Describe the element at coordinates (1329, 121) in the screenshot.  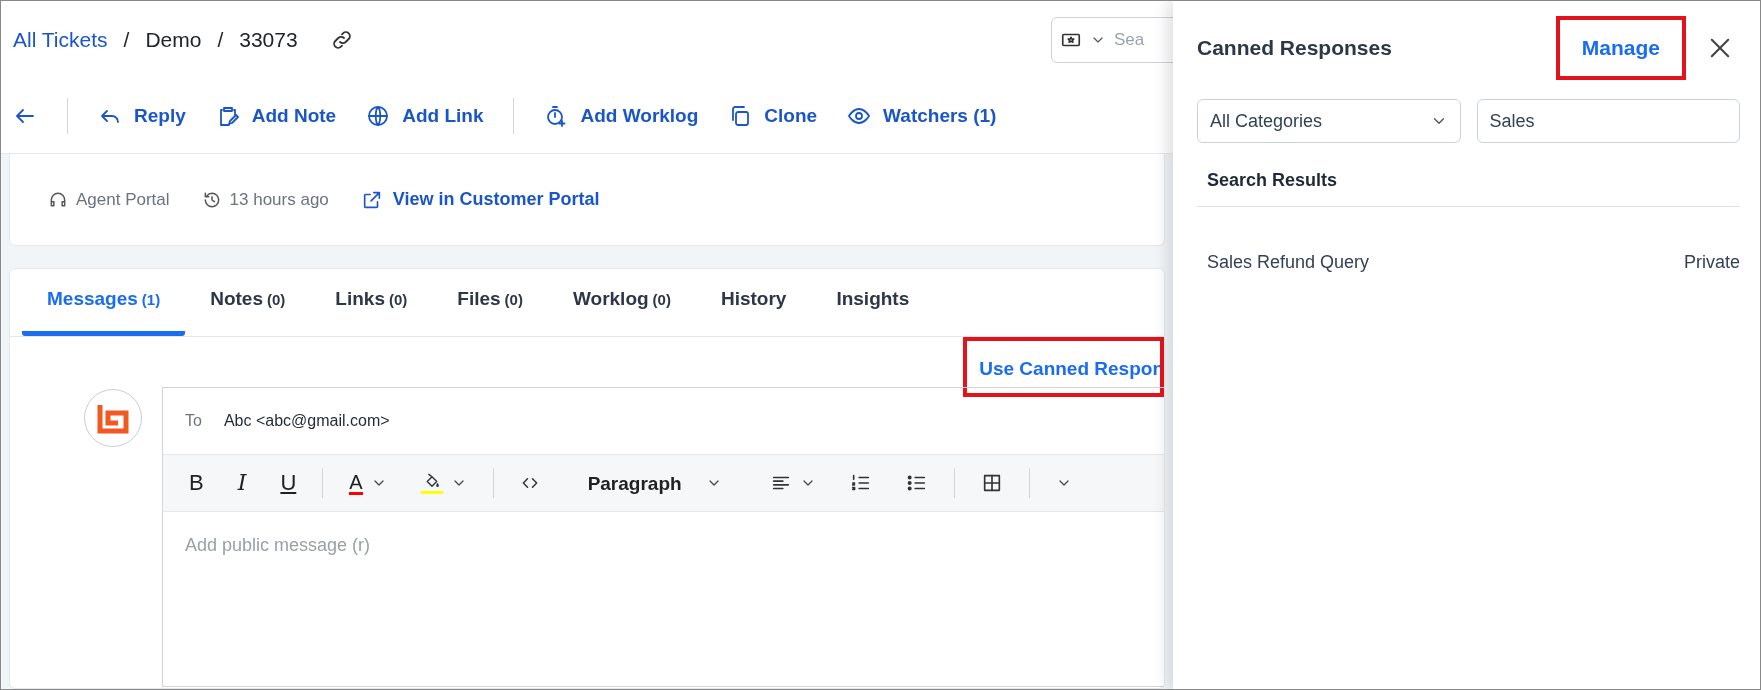
I see `category-dropdown: All Categories` at that location.